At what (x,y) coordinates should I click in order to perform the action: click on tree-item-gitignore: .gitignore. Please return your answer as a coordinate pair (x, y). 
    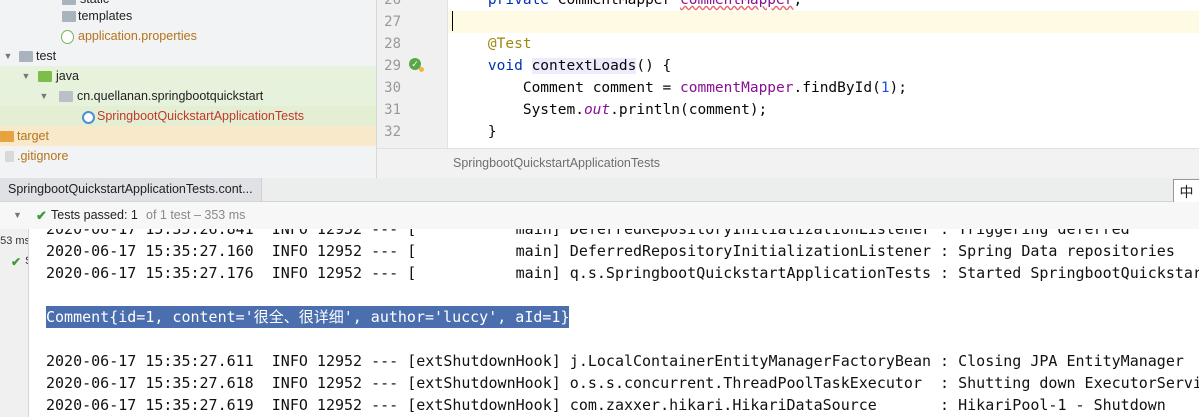
    Looking at the image, I should click on (188, 156).